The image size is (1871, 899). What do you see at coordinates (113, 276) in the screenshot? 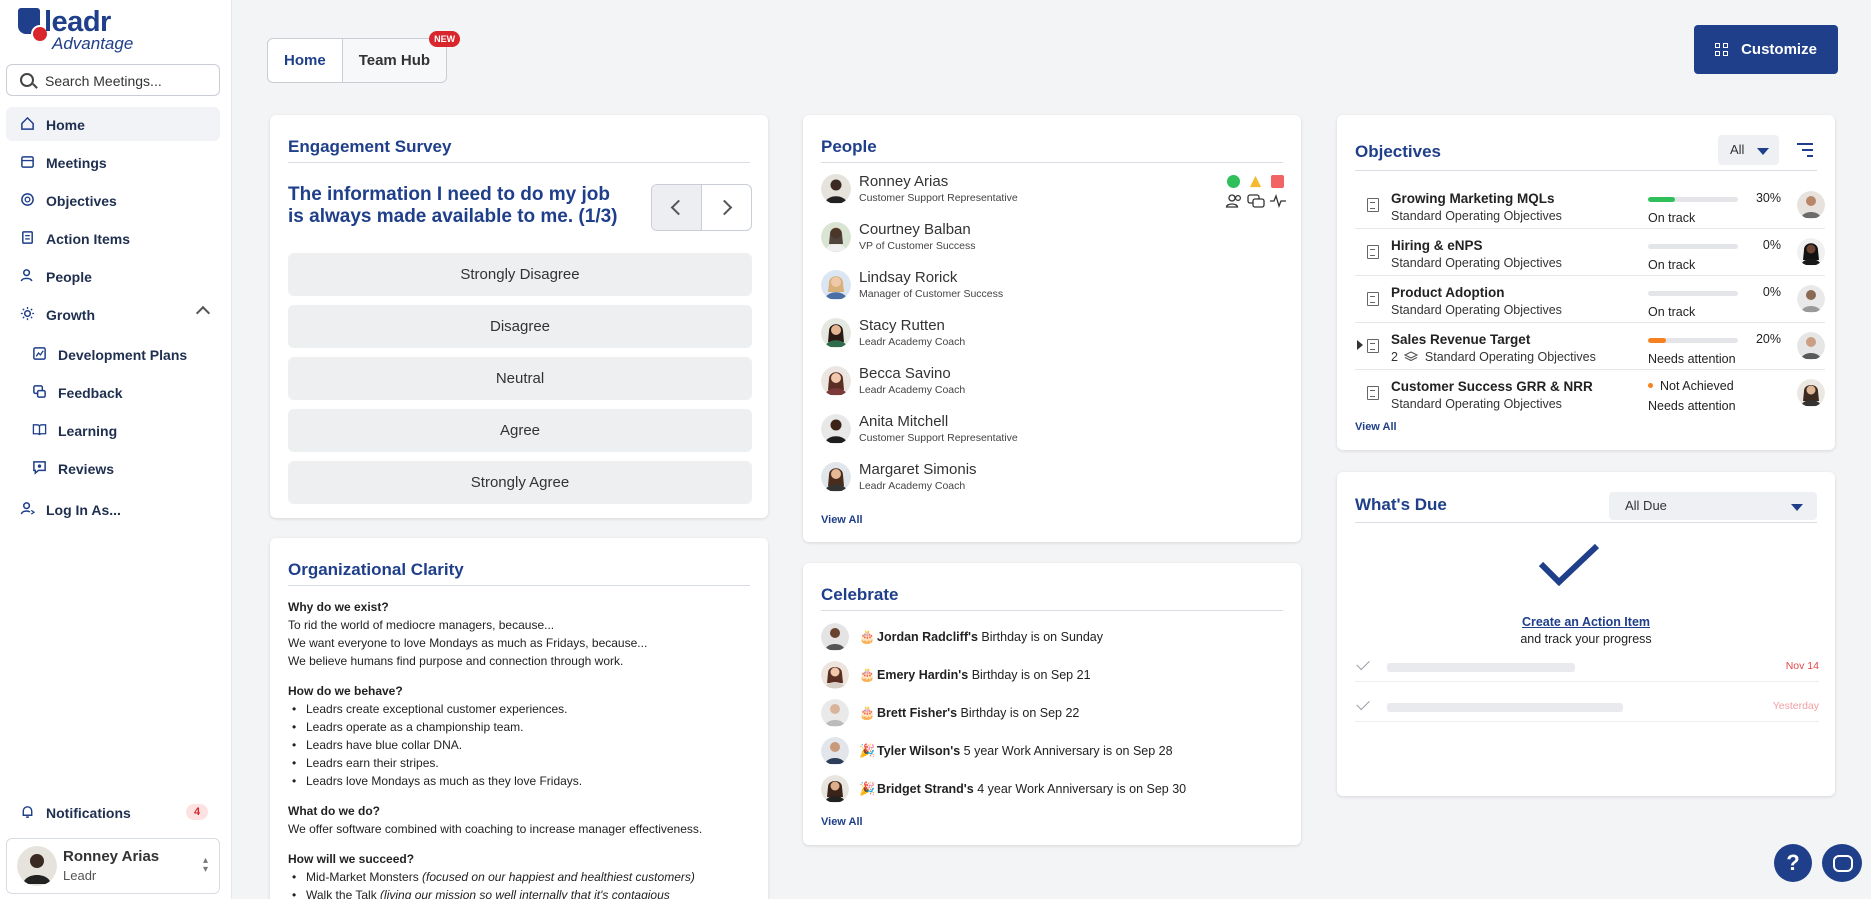
I see `sidebar-item-people: People` at bounding box center [113, 276].